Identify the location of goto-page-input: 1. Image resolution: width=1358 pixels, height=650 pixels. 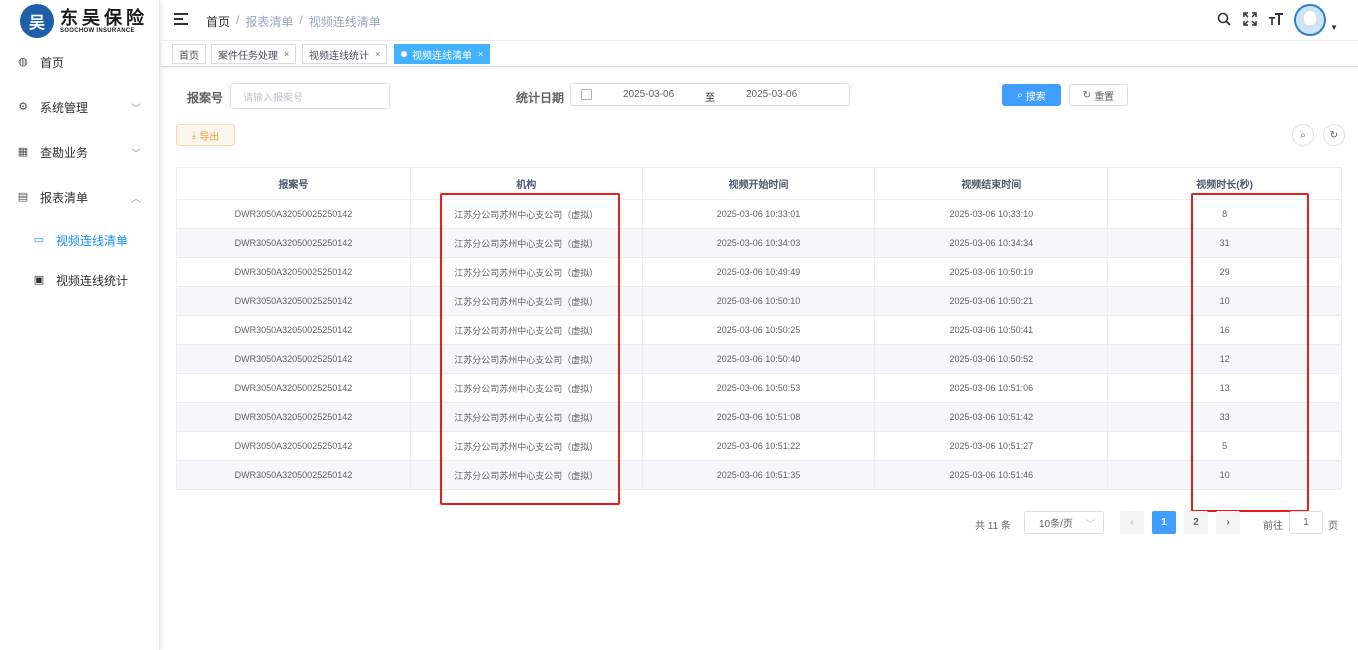
(1306, 522).